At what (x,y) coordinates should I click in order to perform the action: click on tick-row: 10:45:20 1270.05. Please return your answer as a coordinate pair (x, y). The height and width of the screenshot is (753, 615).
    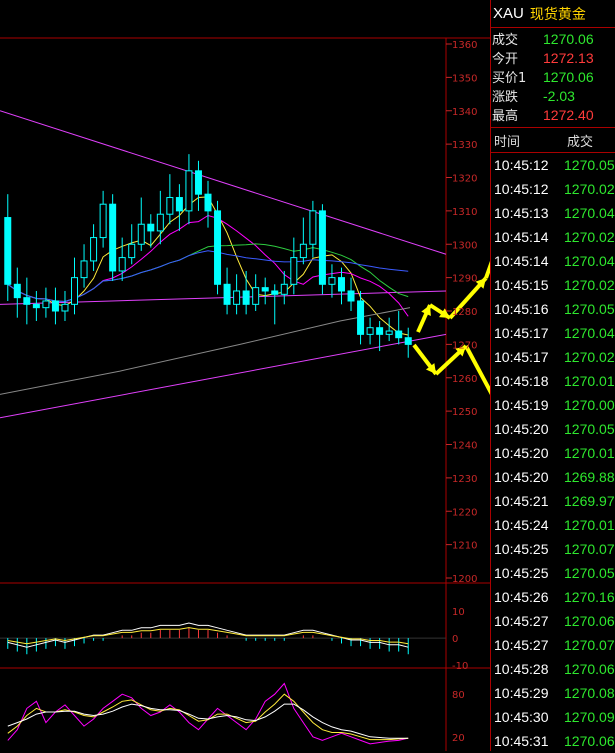
    Looking at the image, I should click on (553, 429).